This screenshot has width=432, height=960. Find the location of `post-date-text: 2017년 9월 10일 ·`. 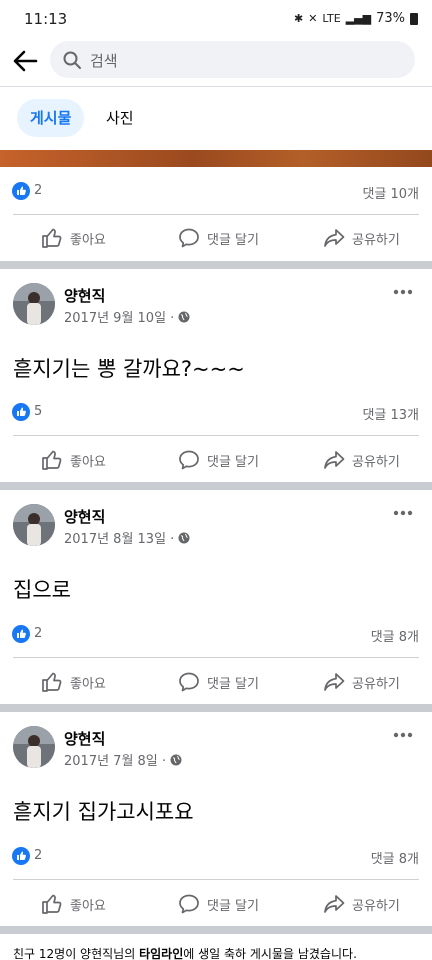

post-date-text: 2017년 9월 10일 · is located at coordinates (119, 316).